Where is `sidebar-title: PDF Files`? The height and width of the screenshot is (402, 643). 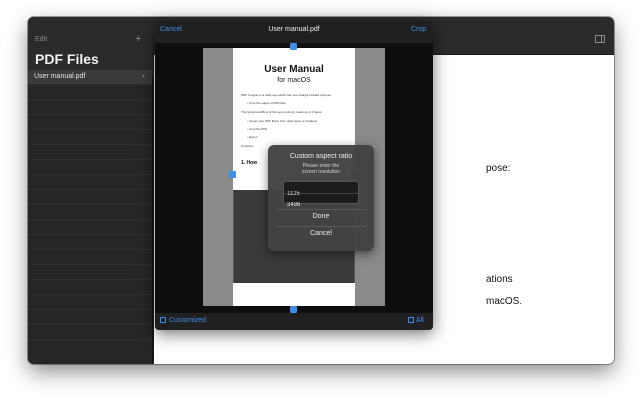
sidebar-title: PDF Files is located at coordinates (67, 59).